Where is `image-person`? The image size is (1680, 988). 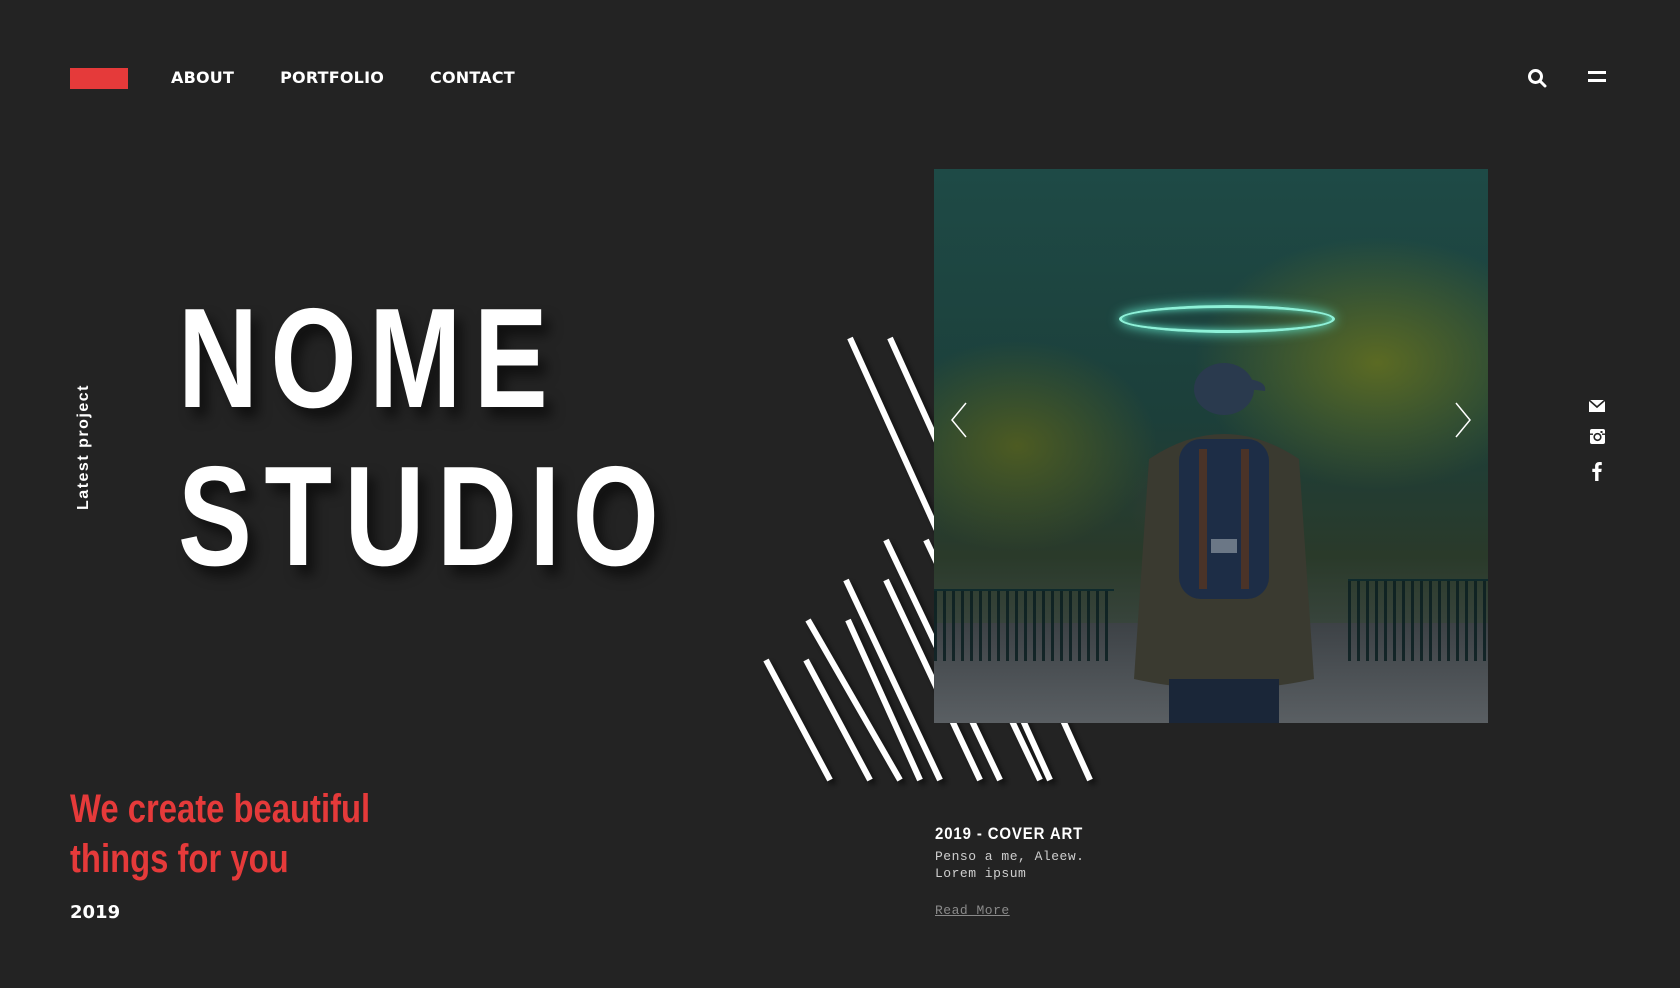 image-person is located at coordinates (1224, 543).